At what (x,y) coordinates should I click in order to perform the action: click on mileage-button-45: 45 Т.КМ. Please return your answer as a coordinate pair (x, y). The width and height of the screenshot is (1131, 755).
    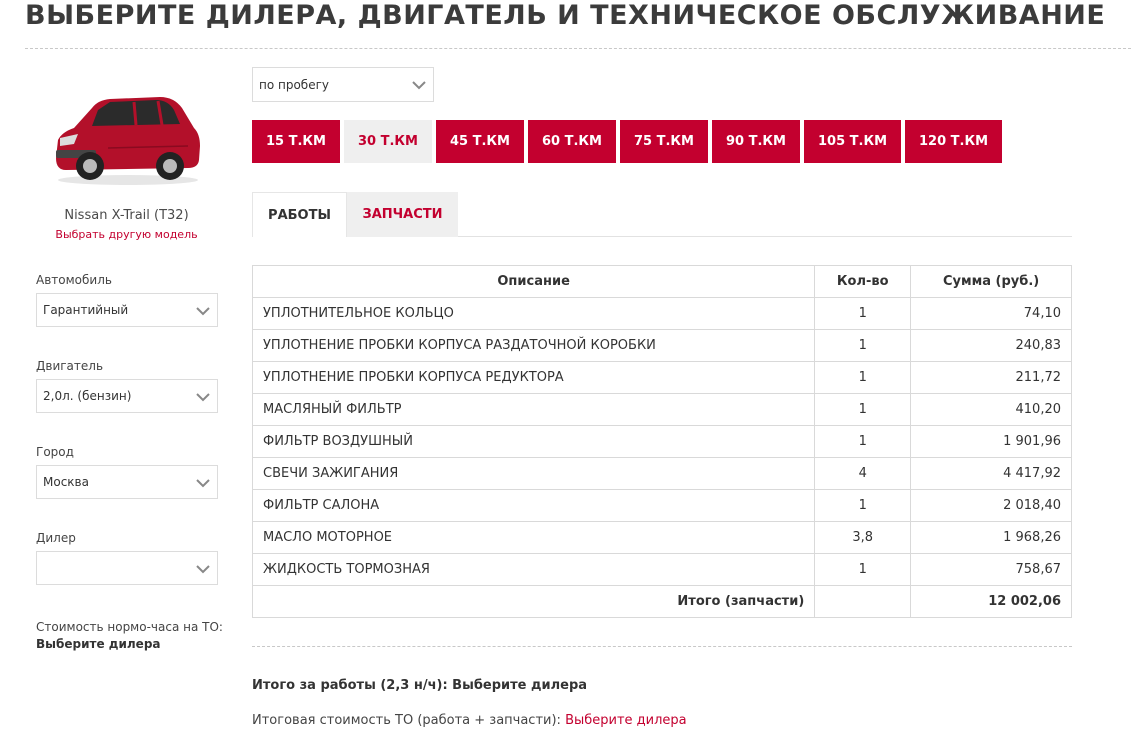
    Looking at the image, I should click on (480, 141).